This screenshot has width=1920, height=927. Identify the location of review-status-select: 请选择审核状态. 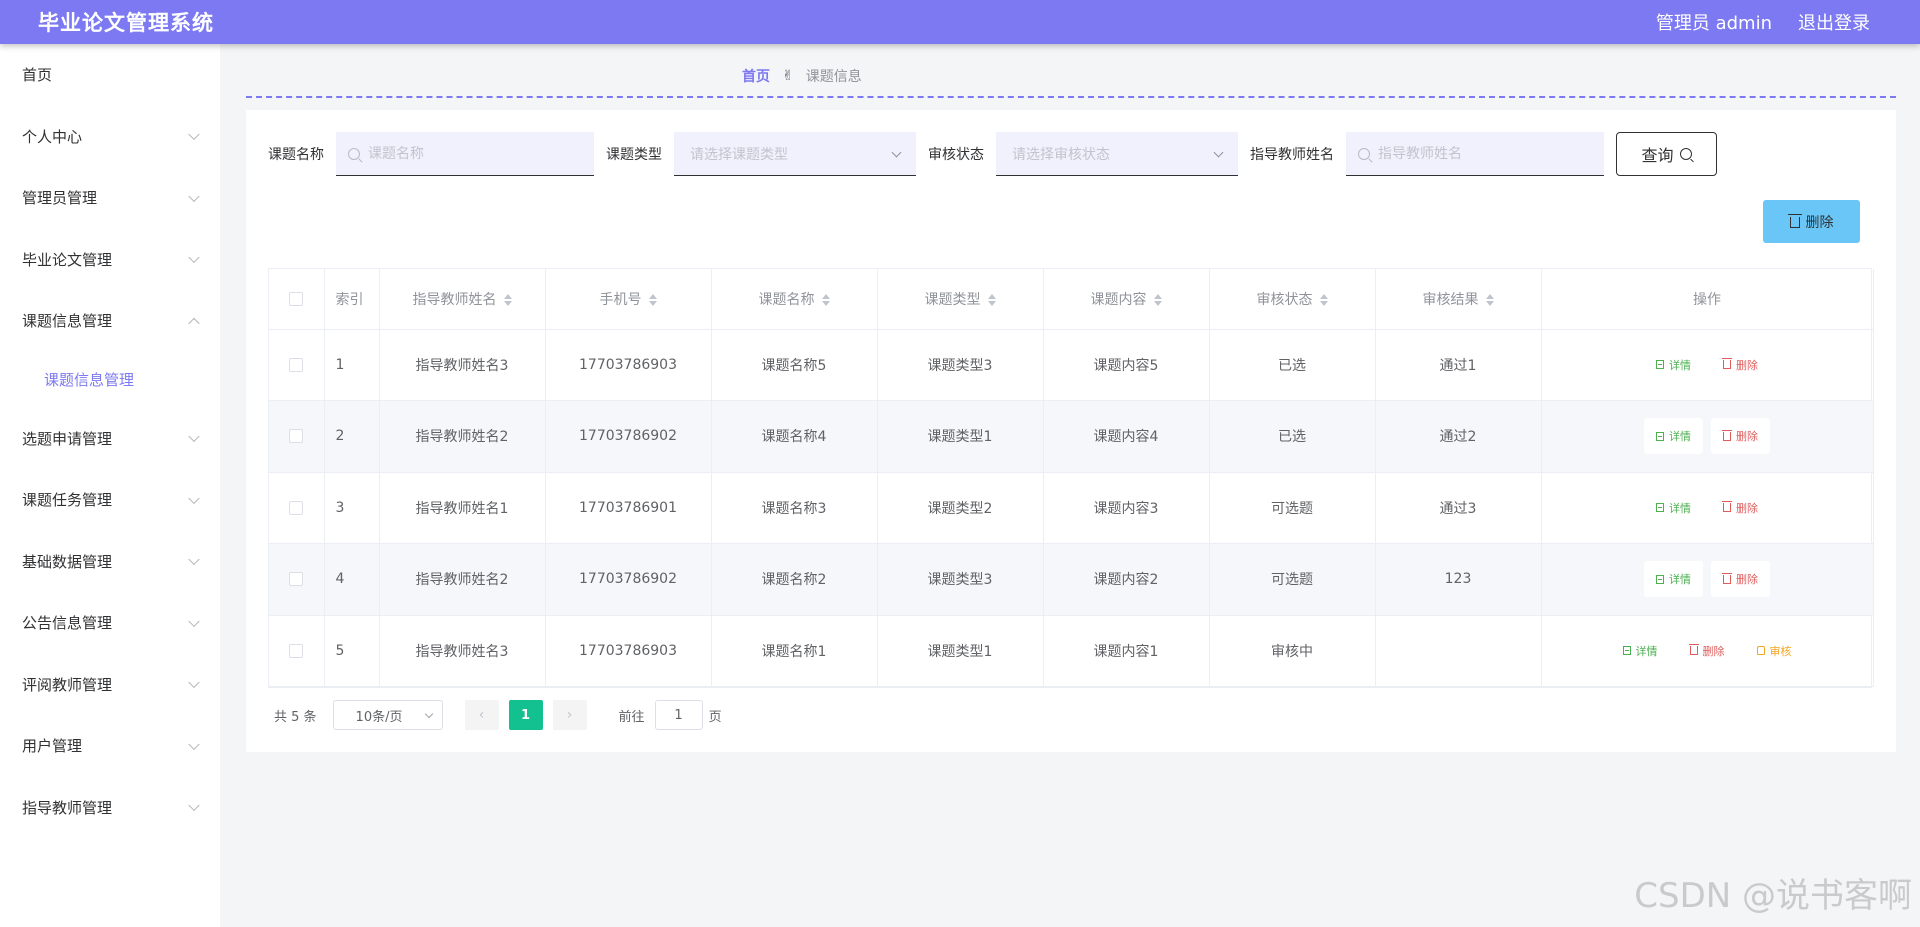
(1117, 154).